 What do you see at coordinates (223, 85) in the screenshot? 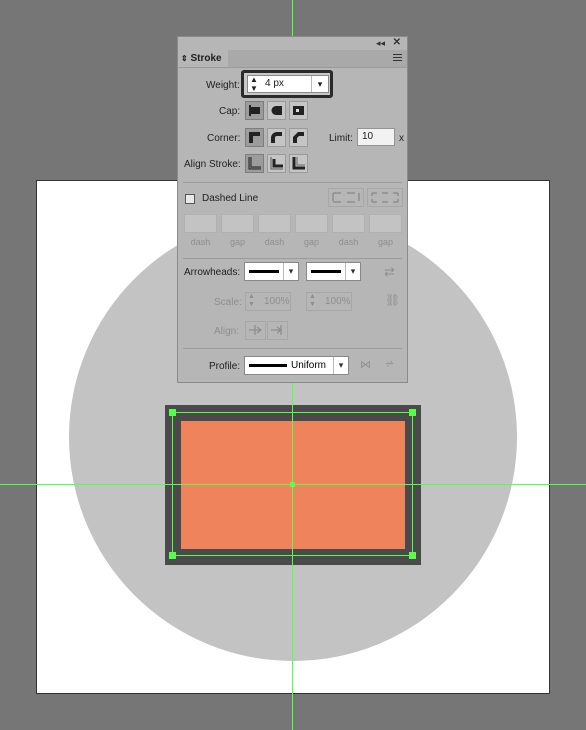
I see `weight-label: Weight:` at bounding box center [223, 85].